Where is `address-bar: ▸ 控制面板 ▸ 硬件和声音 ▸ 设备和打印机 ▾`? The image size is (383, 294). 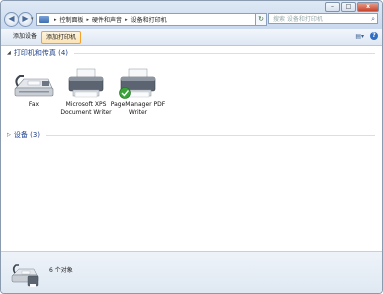
address-bar: ▸ 控制面板 ▸ 硬件和声音 ▸ 设备和打印机 ▾ is located at coordinates (150, 19).